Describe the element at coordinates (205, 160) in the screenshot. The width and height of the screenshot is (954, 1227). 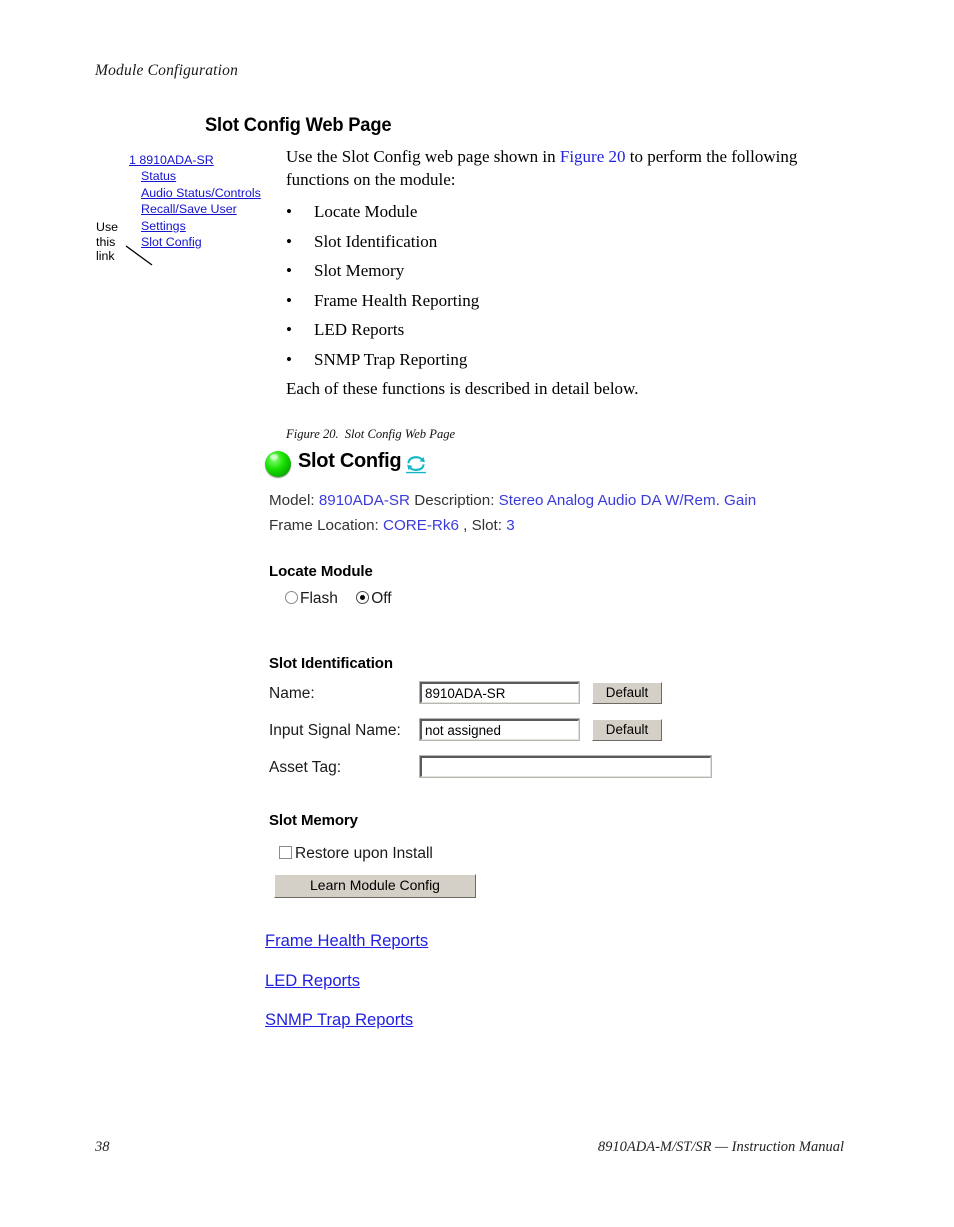
I see `nav-link-module-root: 1 8910ADA-SR` at that location.